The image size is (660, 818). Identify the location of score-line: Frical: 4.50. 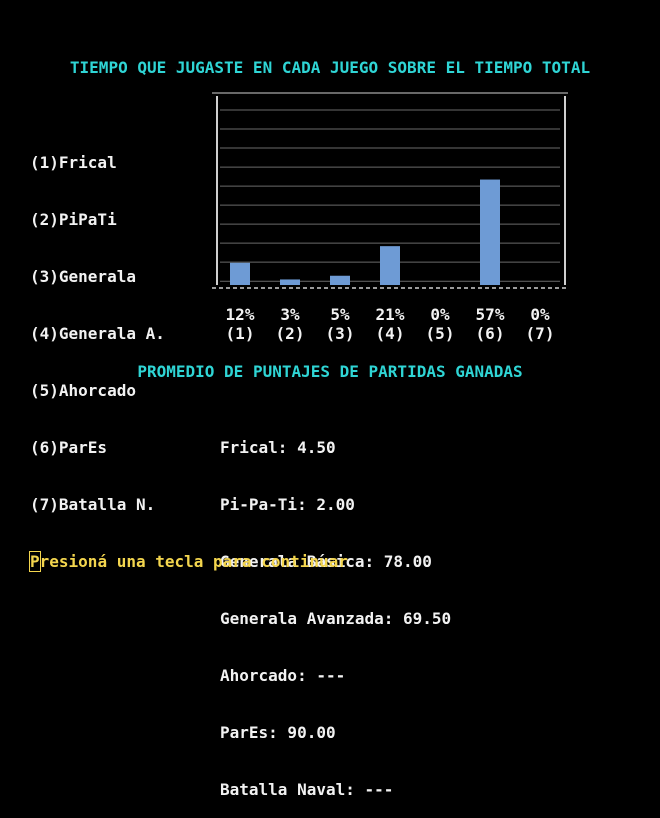
(278, 447).